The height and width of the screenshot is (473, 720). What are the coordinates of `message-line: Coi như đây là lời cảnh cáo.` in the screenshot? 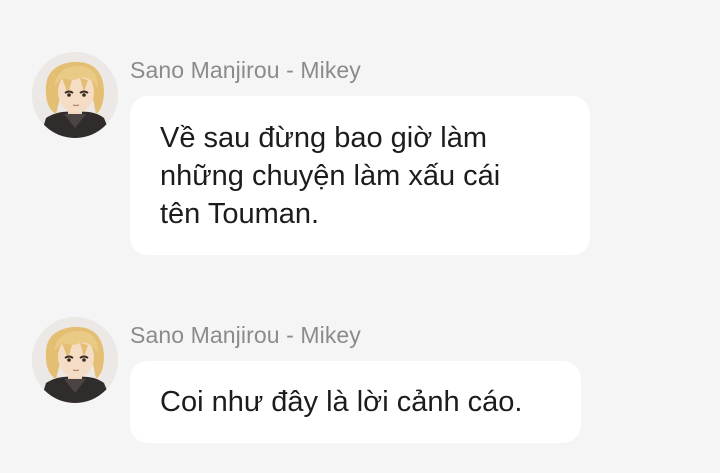 It's located at (341, 402).